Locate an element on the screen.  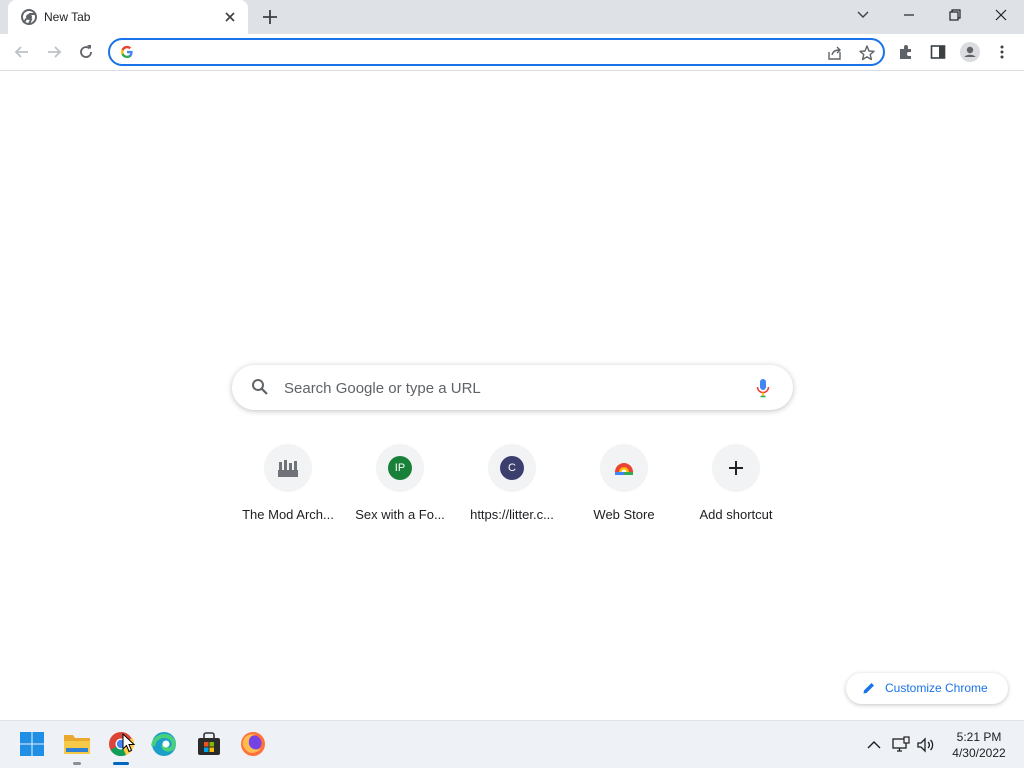
clock-time: 5:21 PM is located at coordinates (979, 737).